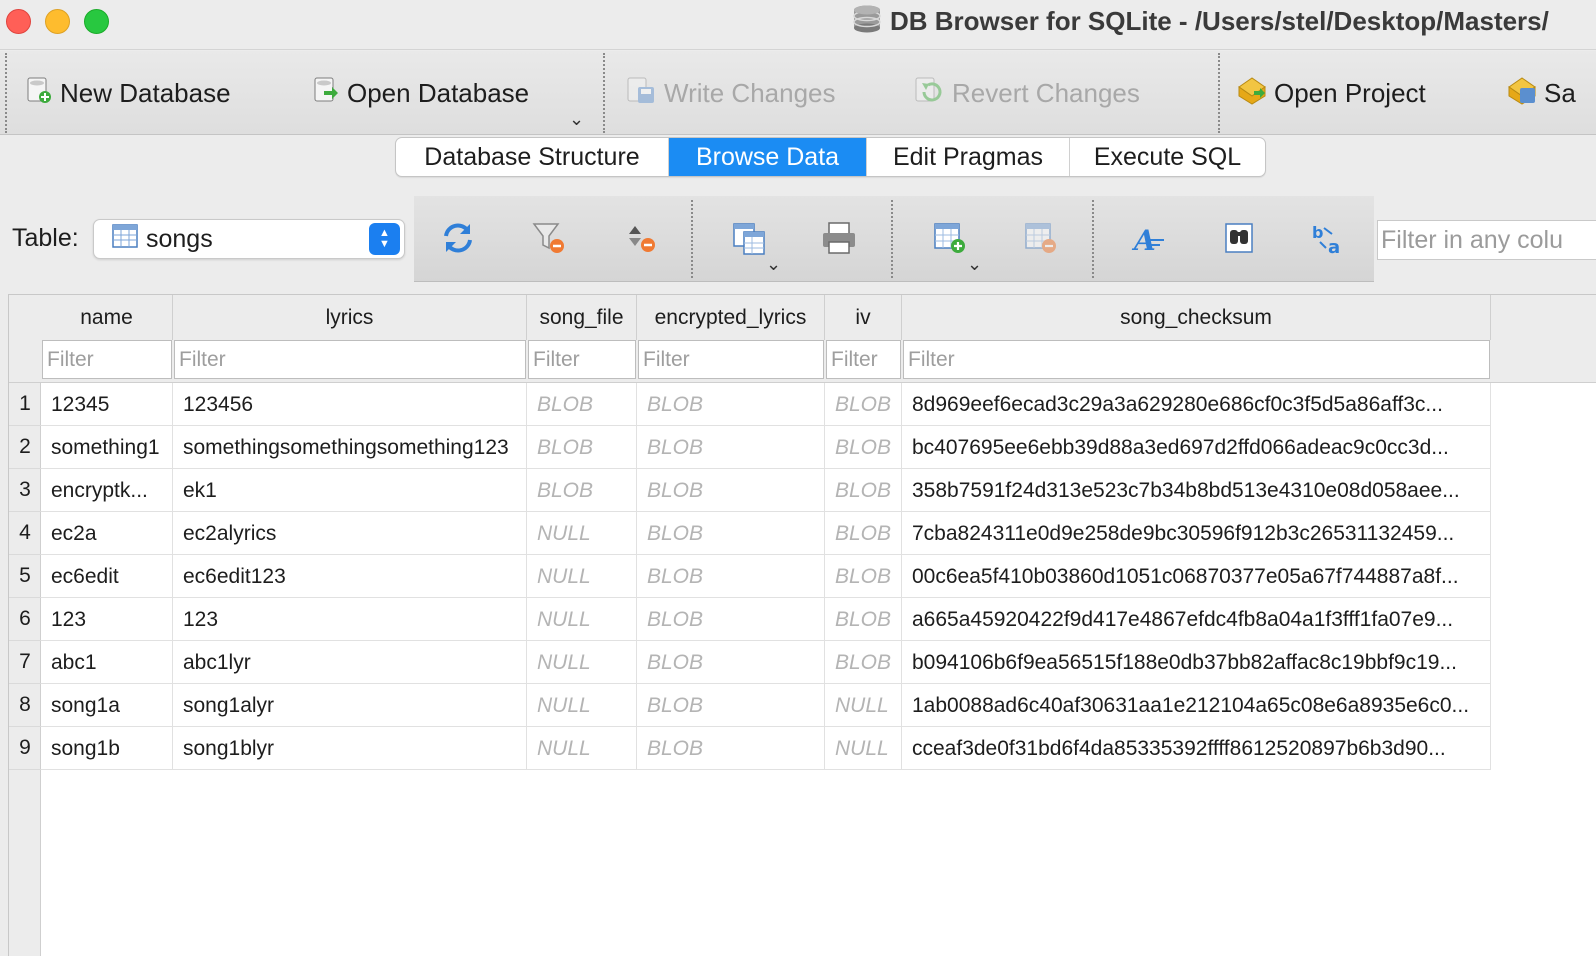  Describe the element at coordinates (582, 317) in the screenshot. I see `column-header-song-file: song_file` at that location.